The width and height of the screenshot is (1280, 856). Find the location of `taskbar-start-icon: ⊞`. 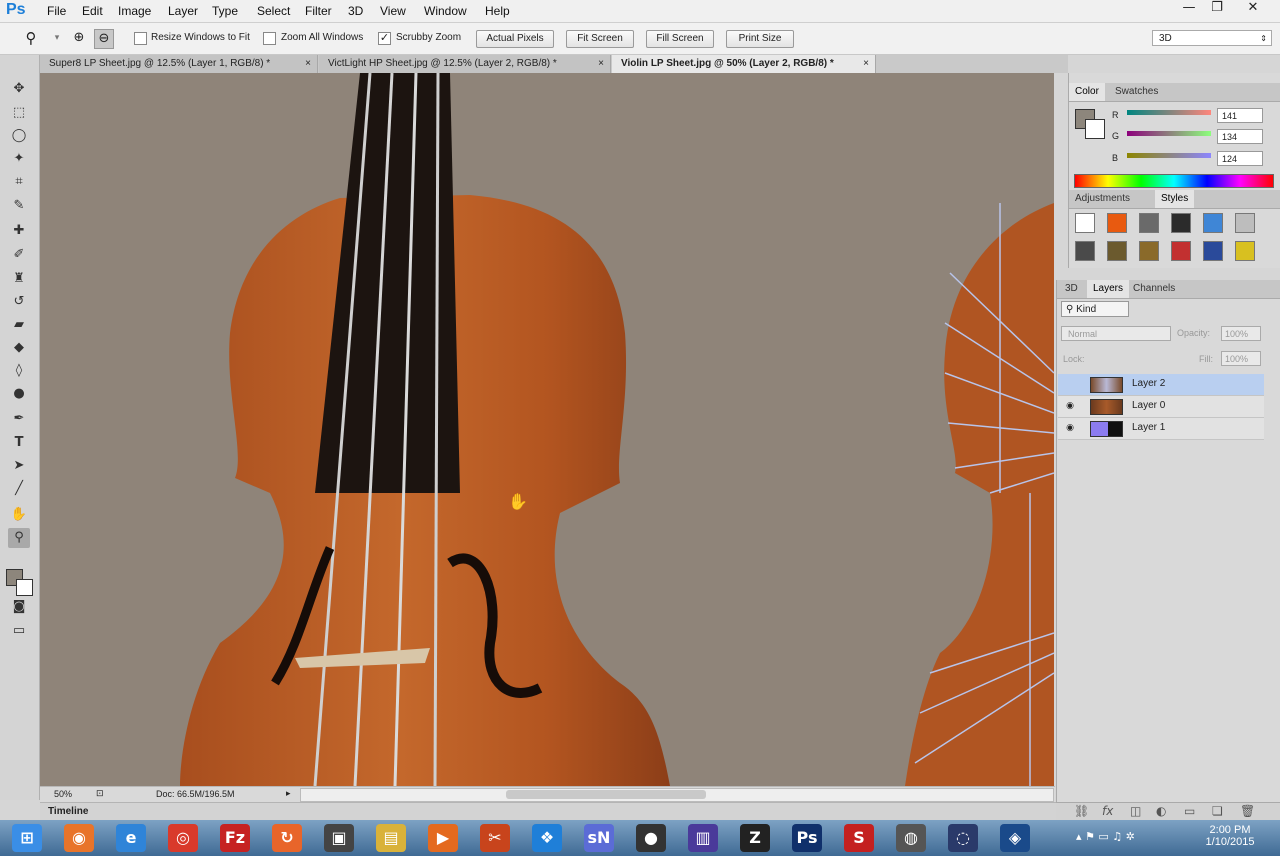

taskbar-start-icon: ⊞ is located at coordinates (27, 838).